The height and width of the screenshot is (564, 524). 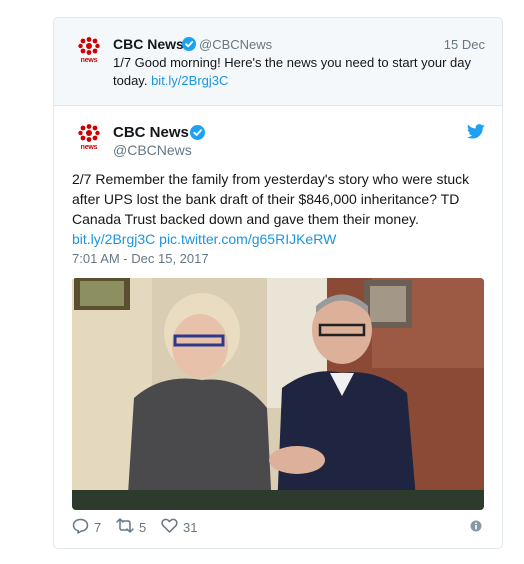 What do you see at coordinates (169, 527) in the screenshot?
I see `like-icon` at bounding box center [169, 527].